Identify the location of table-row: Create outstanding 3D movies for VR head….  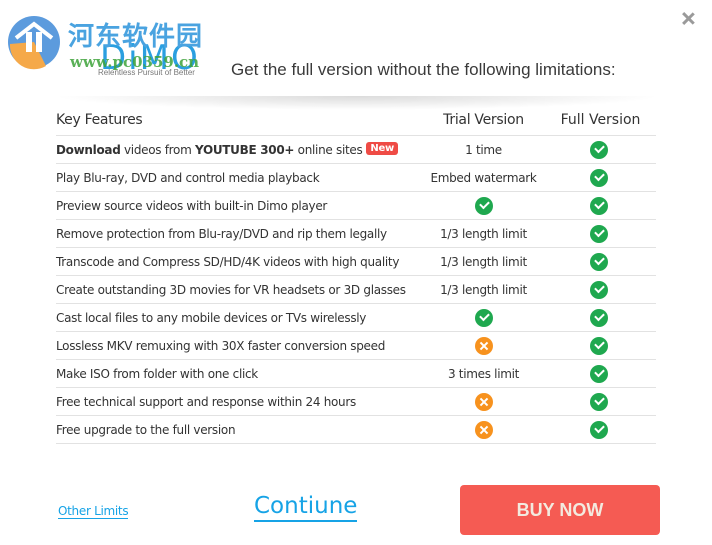
(356, 290).